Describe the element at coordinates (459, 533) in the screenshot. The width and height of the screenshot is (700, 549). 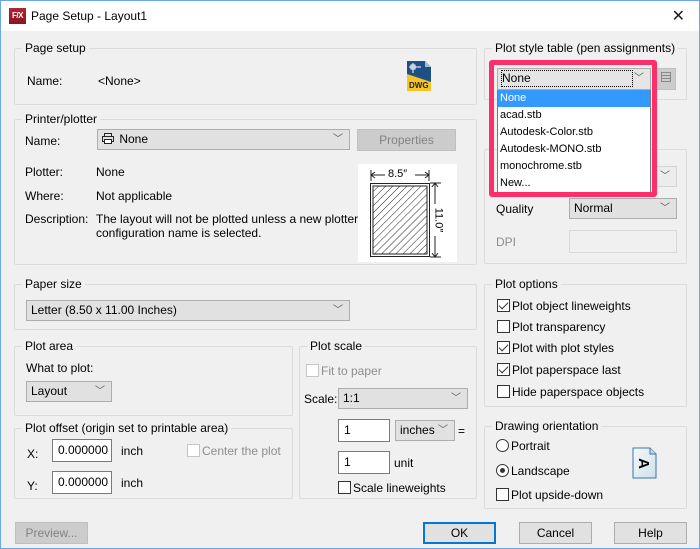
I see `ok-button: OK` at that location.